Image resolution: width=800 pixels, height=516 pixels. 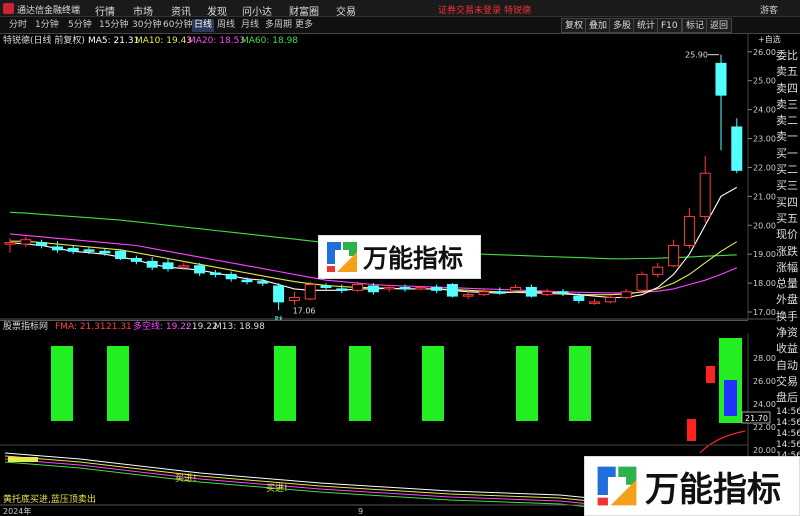 I want to click on indicator-legend: 黄托底买进,蓝压顶卖出, so click(x=49, y=499).